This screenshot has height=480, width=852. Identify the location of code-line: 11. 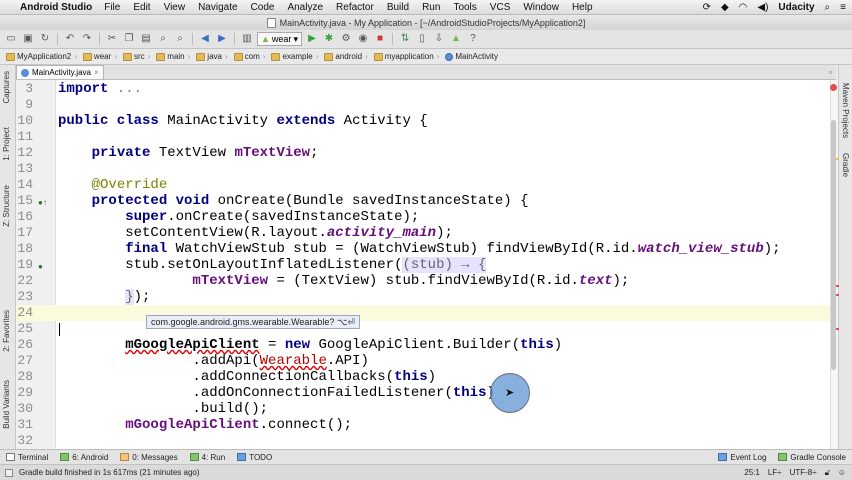
(423, 137).